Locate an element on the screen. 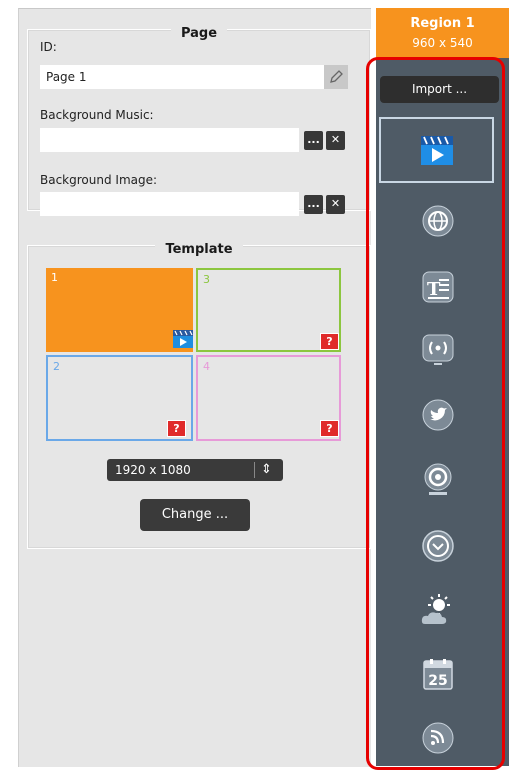 Image resolution: width=509 pixels, height=770 pixels. camera-icon is located at coordinates (437, 479).